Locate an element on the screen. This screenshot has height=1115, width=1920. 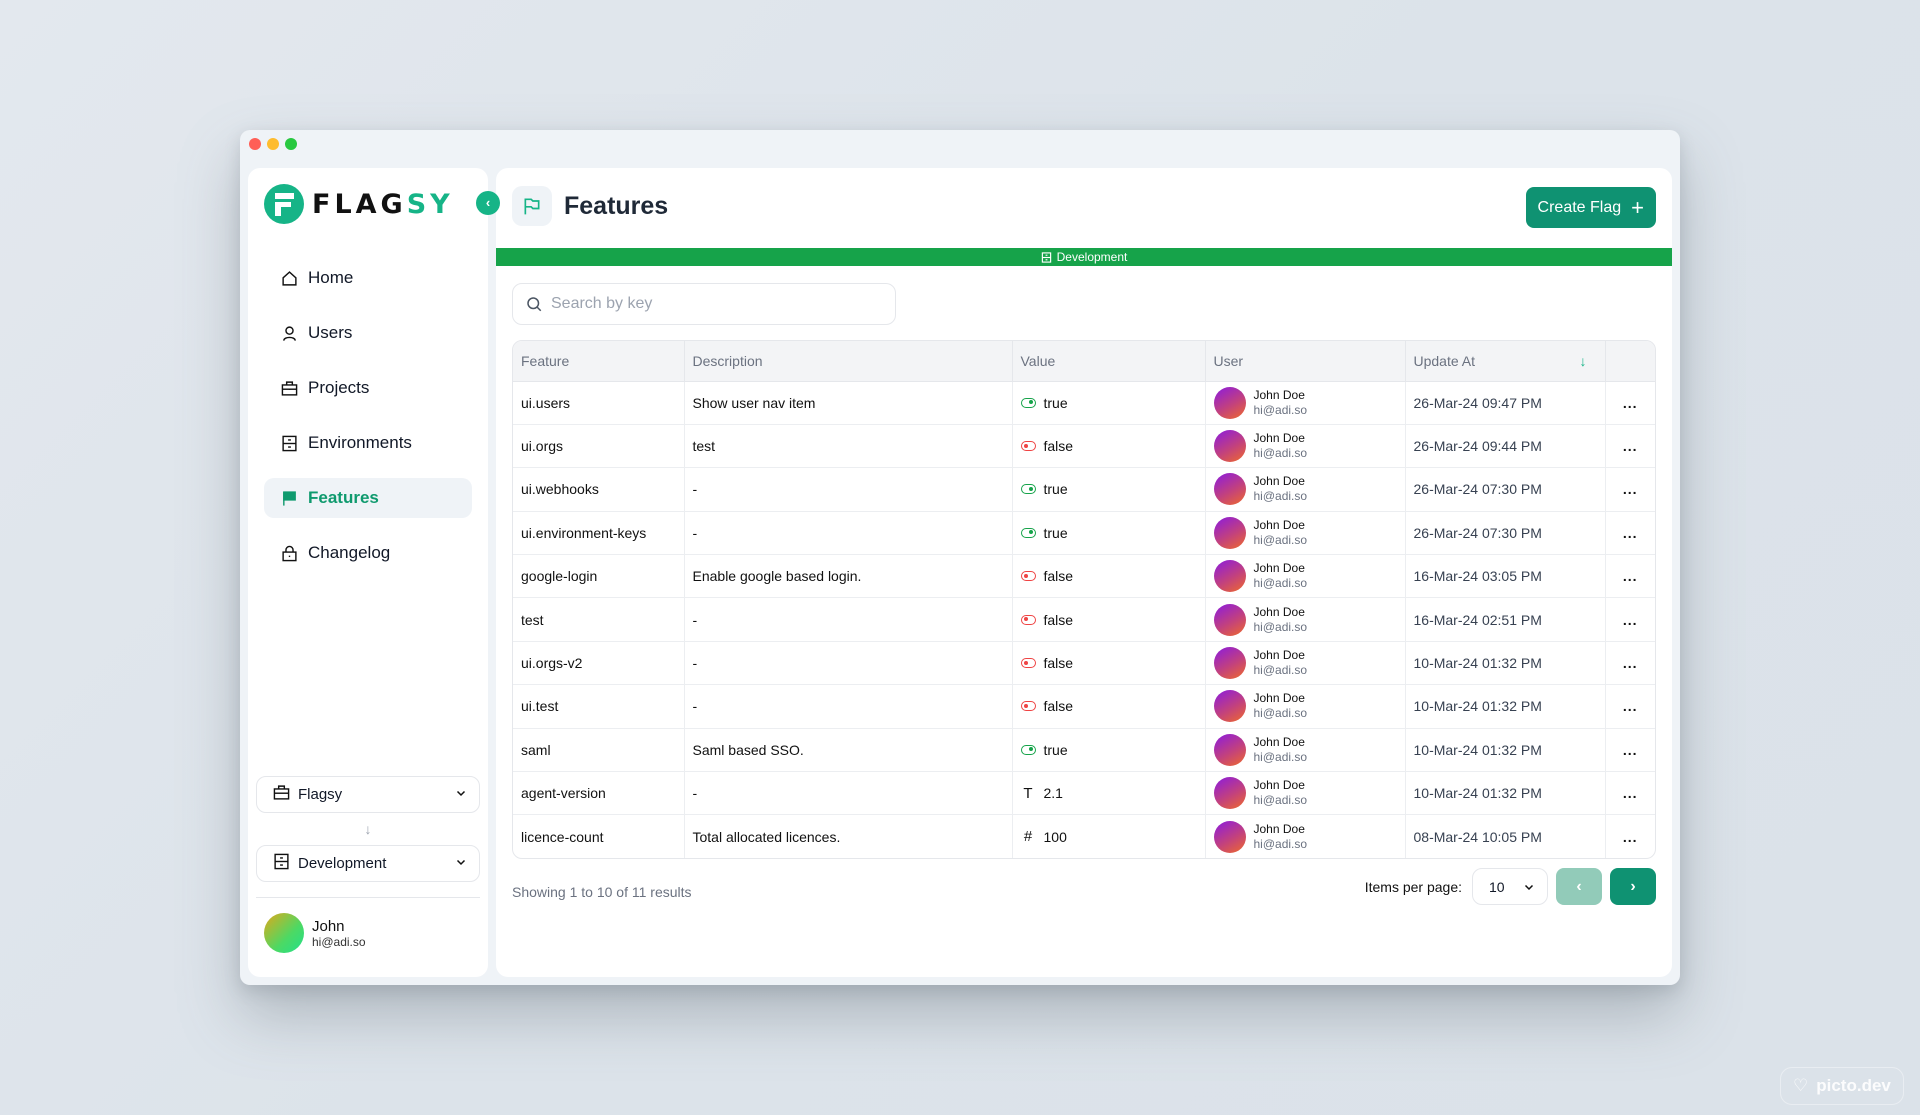
sidebar-item-label: Environments is located at coordinates (360, 442).